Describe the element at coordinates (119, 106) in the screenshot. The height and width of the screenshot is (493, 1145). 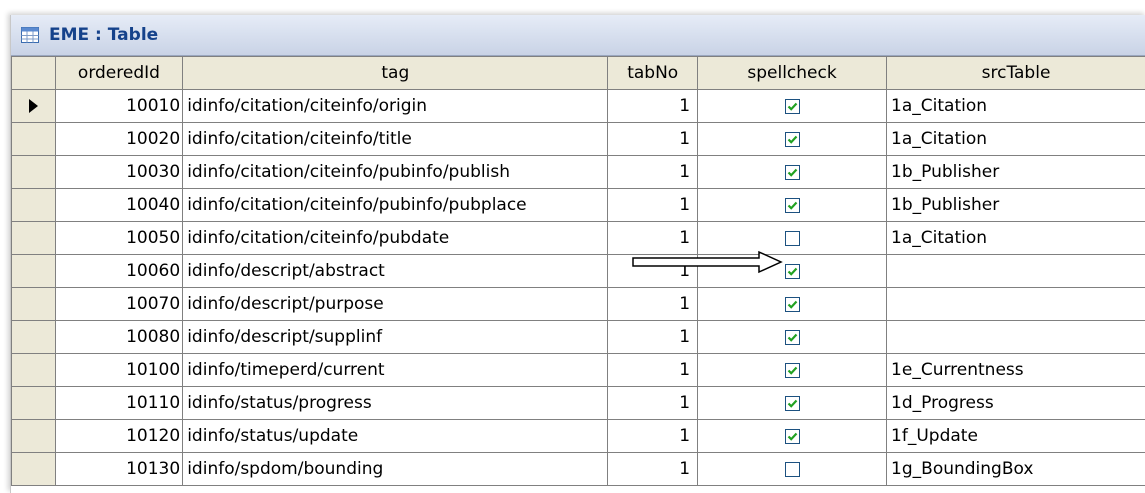
I see `cell-orderedId: 10010` at that location.